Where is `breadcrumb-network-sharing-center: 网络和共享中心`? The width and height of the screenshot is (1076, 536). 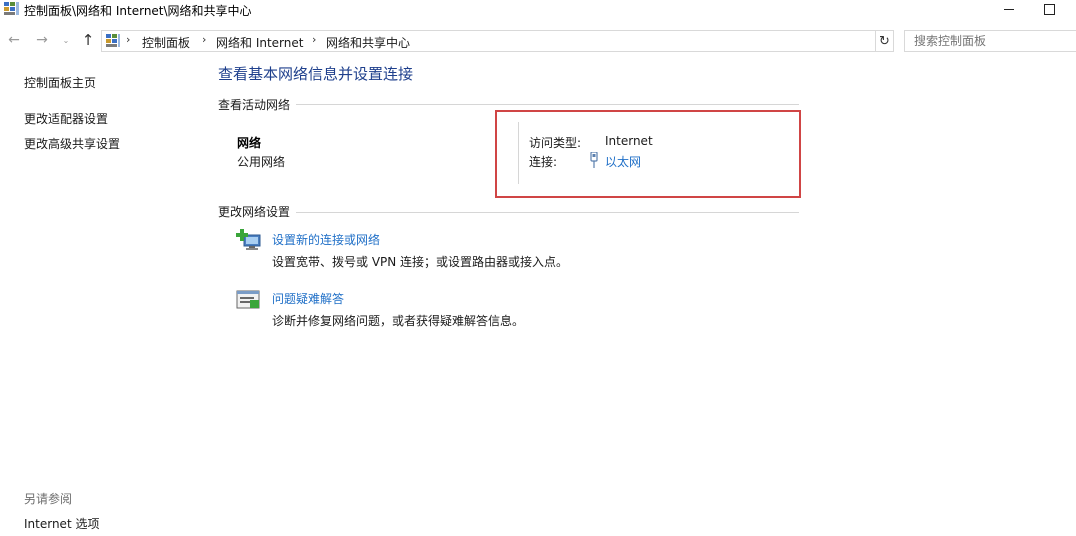 breadcrumb-network-sharing-center: 网络和共享中心 is located at coordinates (368, 42).